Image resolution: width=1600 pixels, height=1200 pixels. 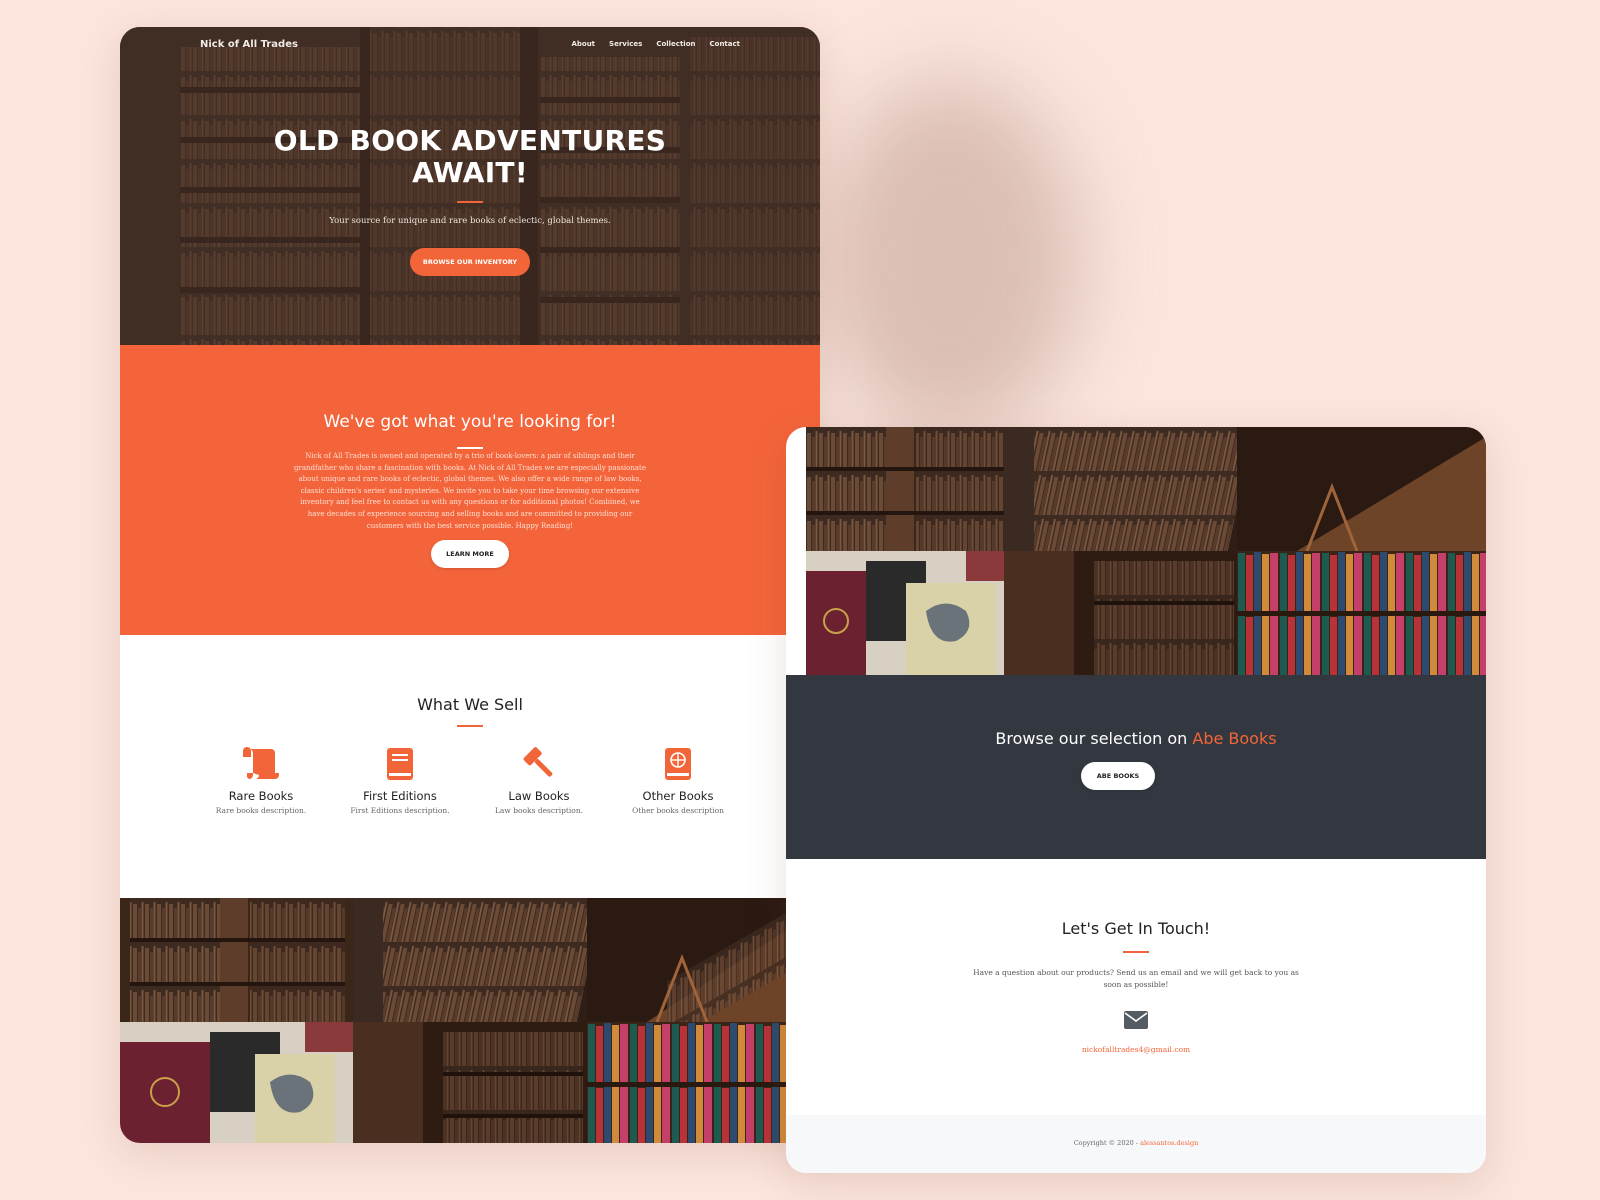 I want to click on sell-item-desc: Rare books description., so click(x=261, y=810).